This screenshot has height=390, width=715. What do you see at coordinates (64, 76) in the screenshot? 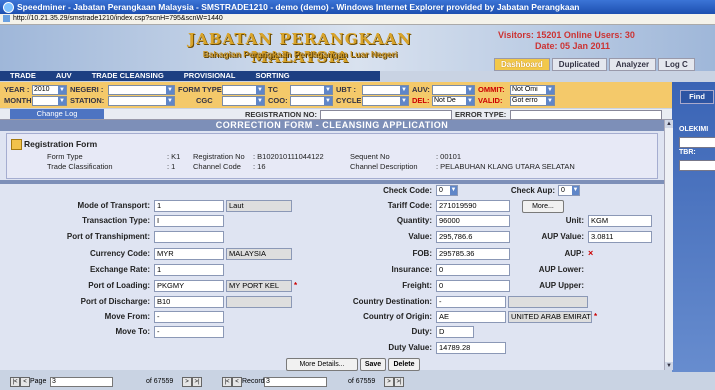
I see `menu-auv: AUV` at bounding box center [64, 76].